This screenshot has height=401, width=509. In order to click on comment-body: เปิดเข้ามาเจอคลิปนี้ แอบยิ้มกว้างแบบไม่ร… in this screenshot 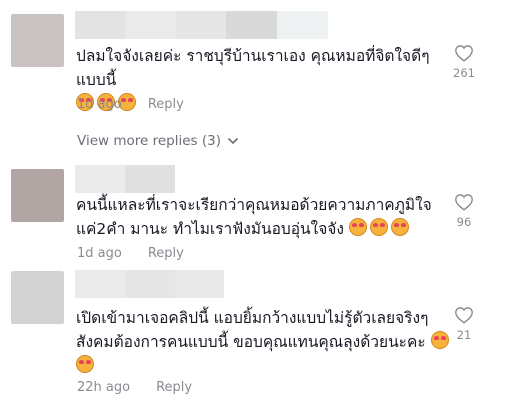, I will do `click(252, 330)`.